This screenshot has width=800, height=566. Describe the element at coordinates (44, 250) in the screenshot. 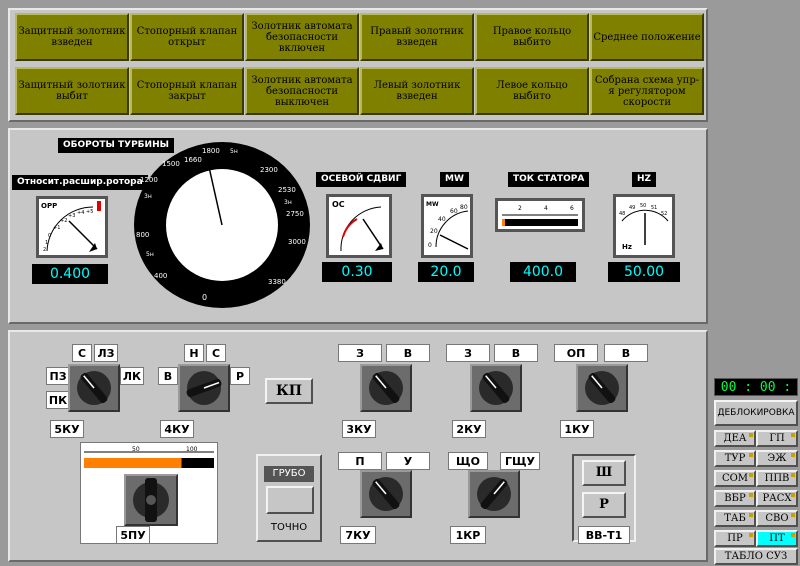

I see `rotor-tick: 2` at that location.